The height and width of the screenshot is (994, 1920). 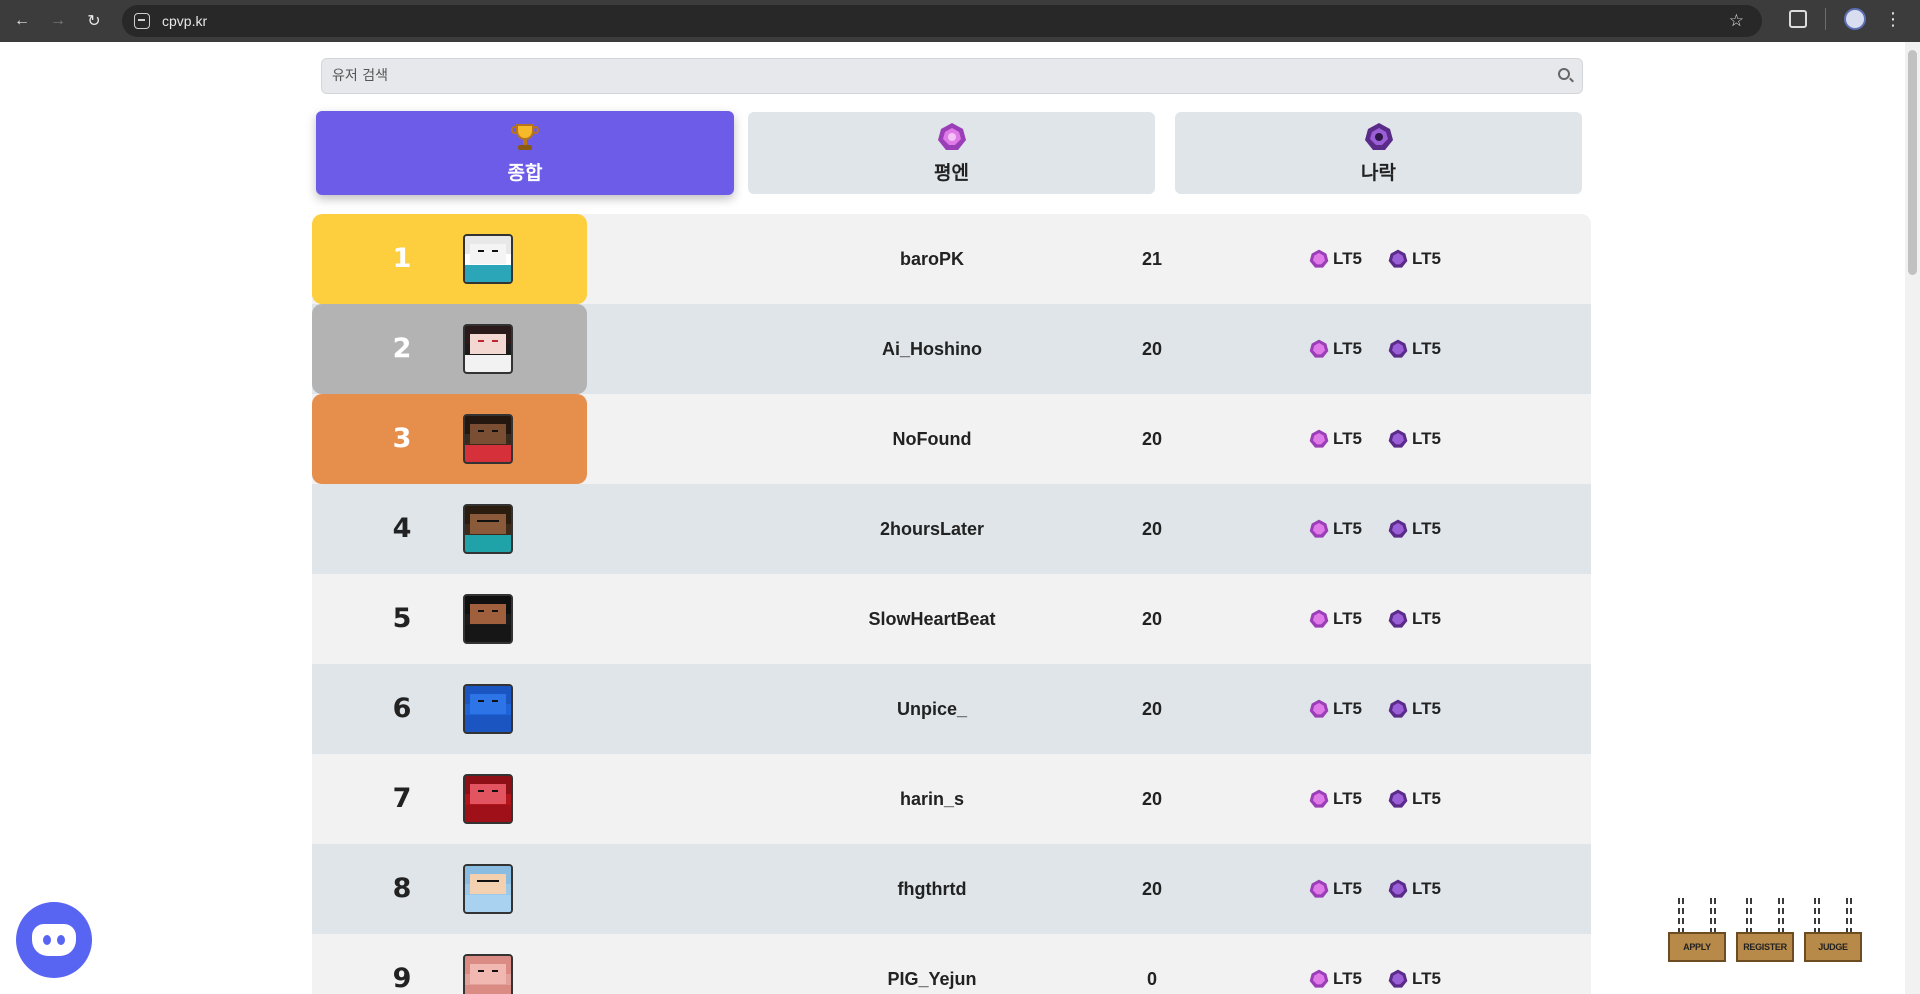 I want to click on discord-button, so click(x=54, y=940).